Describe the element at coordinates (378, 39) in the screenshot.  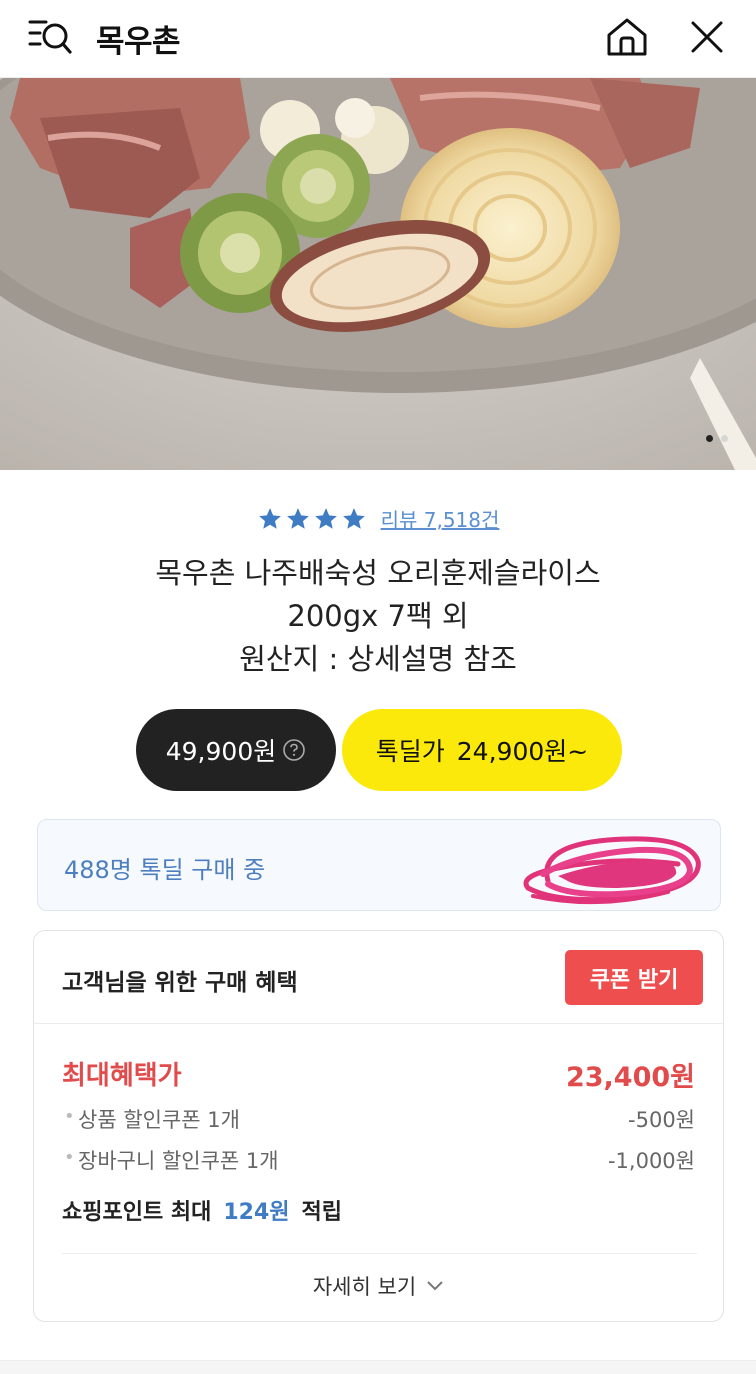
I see `top-header: 목우촌` at that location.